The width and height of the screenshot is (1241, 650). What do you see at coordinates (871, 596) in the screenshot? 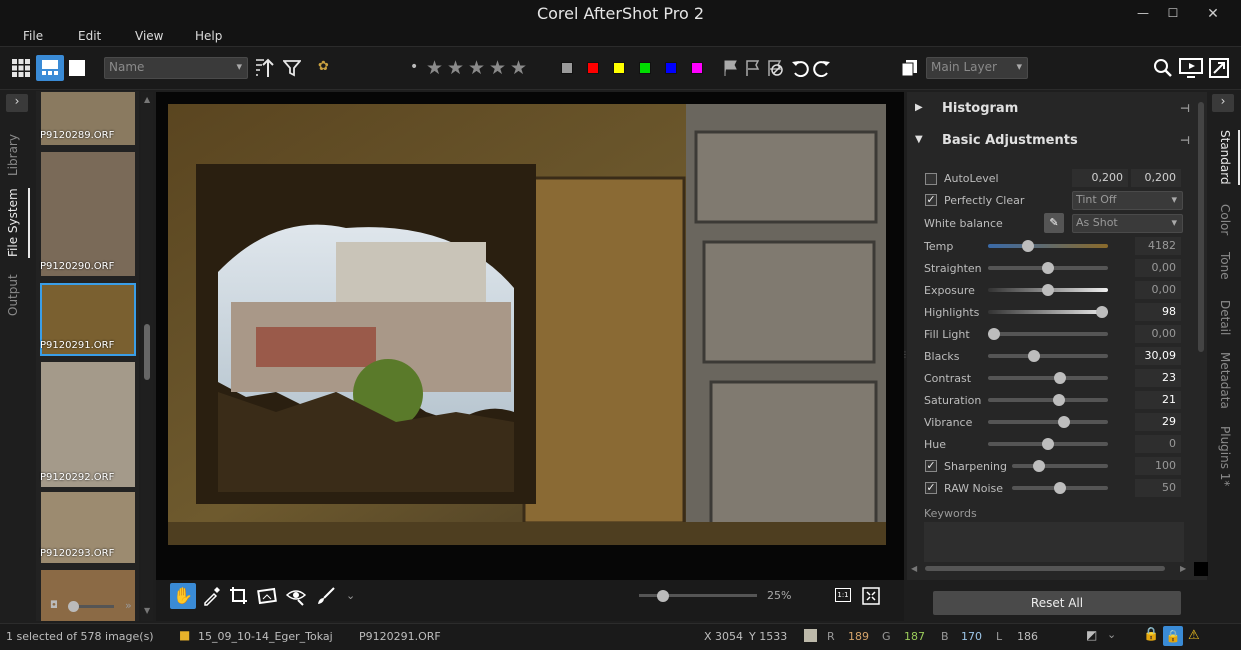
I see `zoom-fit-icon` at bounding box center [871, 596].